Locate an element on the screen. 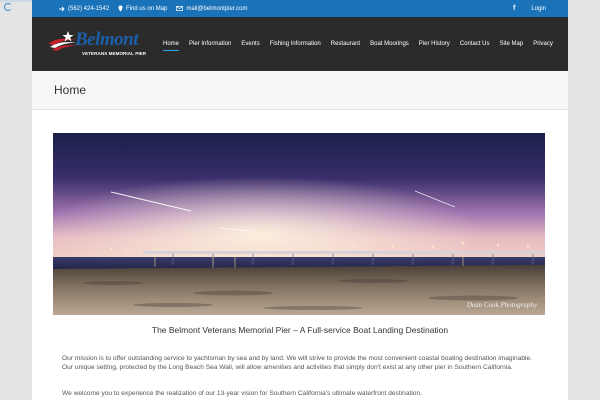 This screenshot has width=600, height=400. page-title-bar: Home is located at coordinates (300, 90).